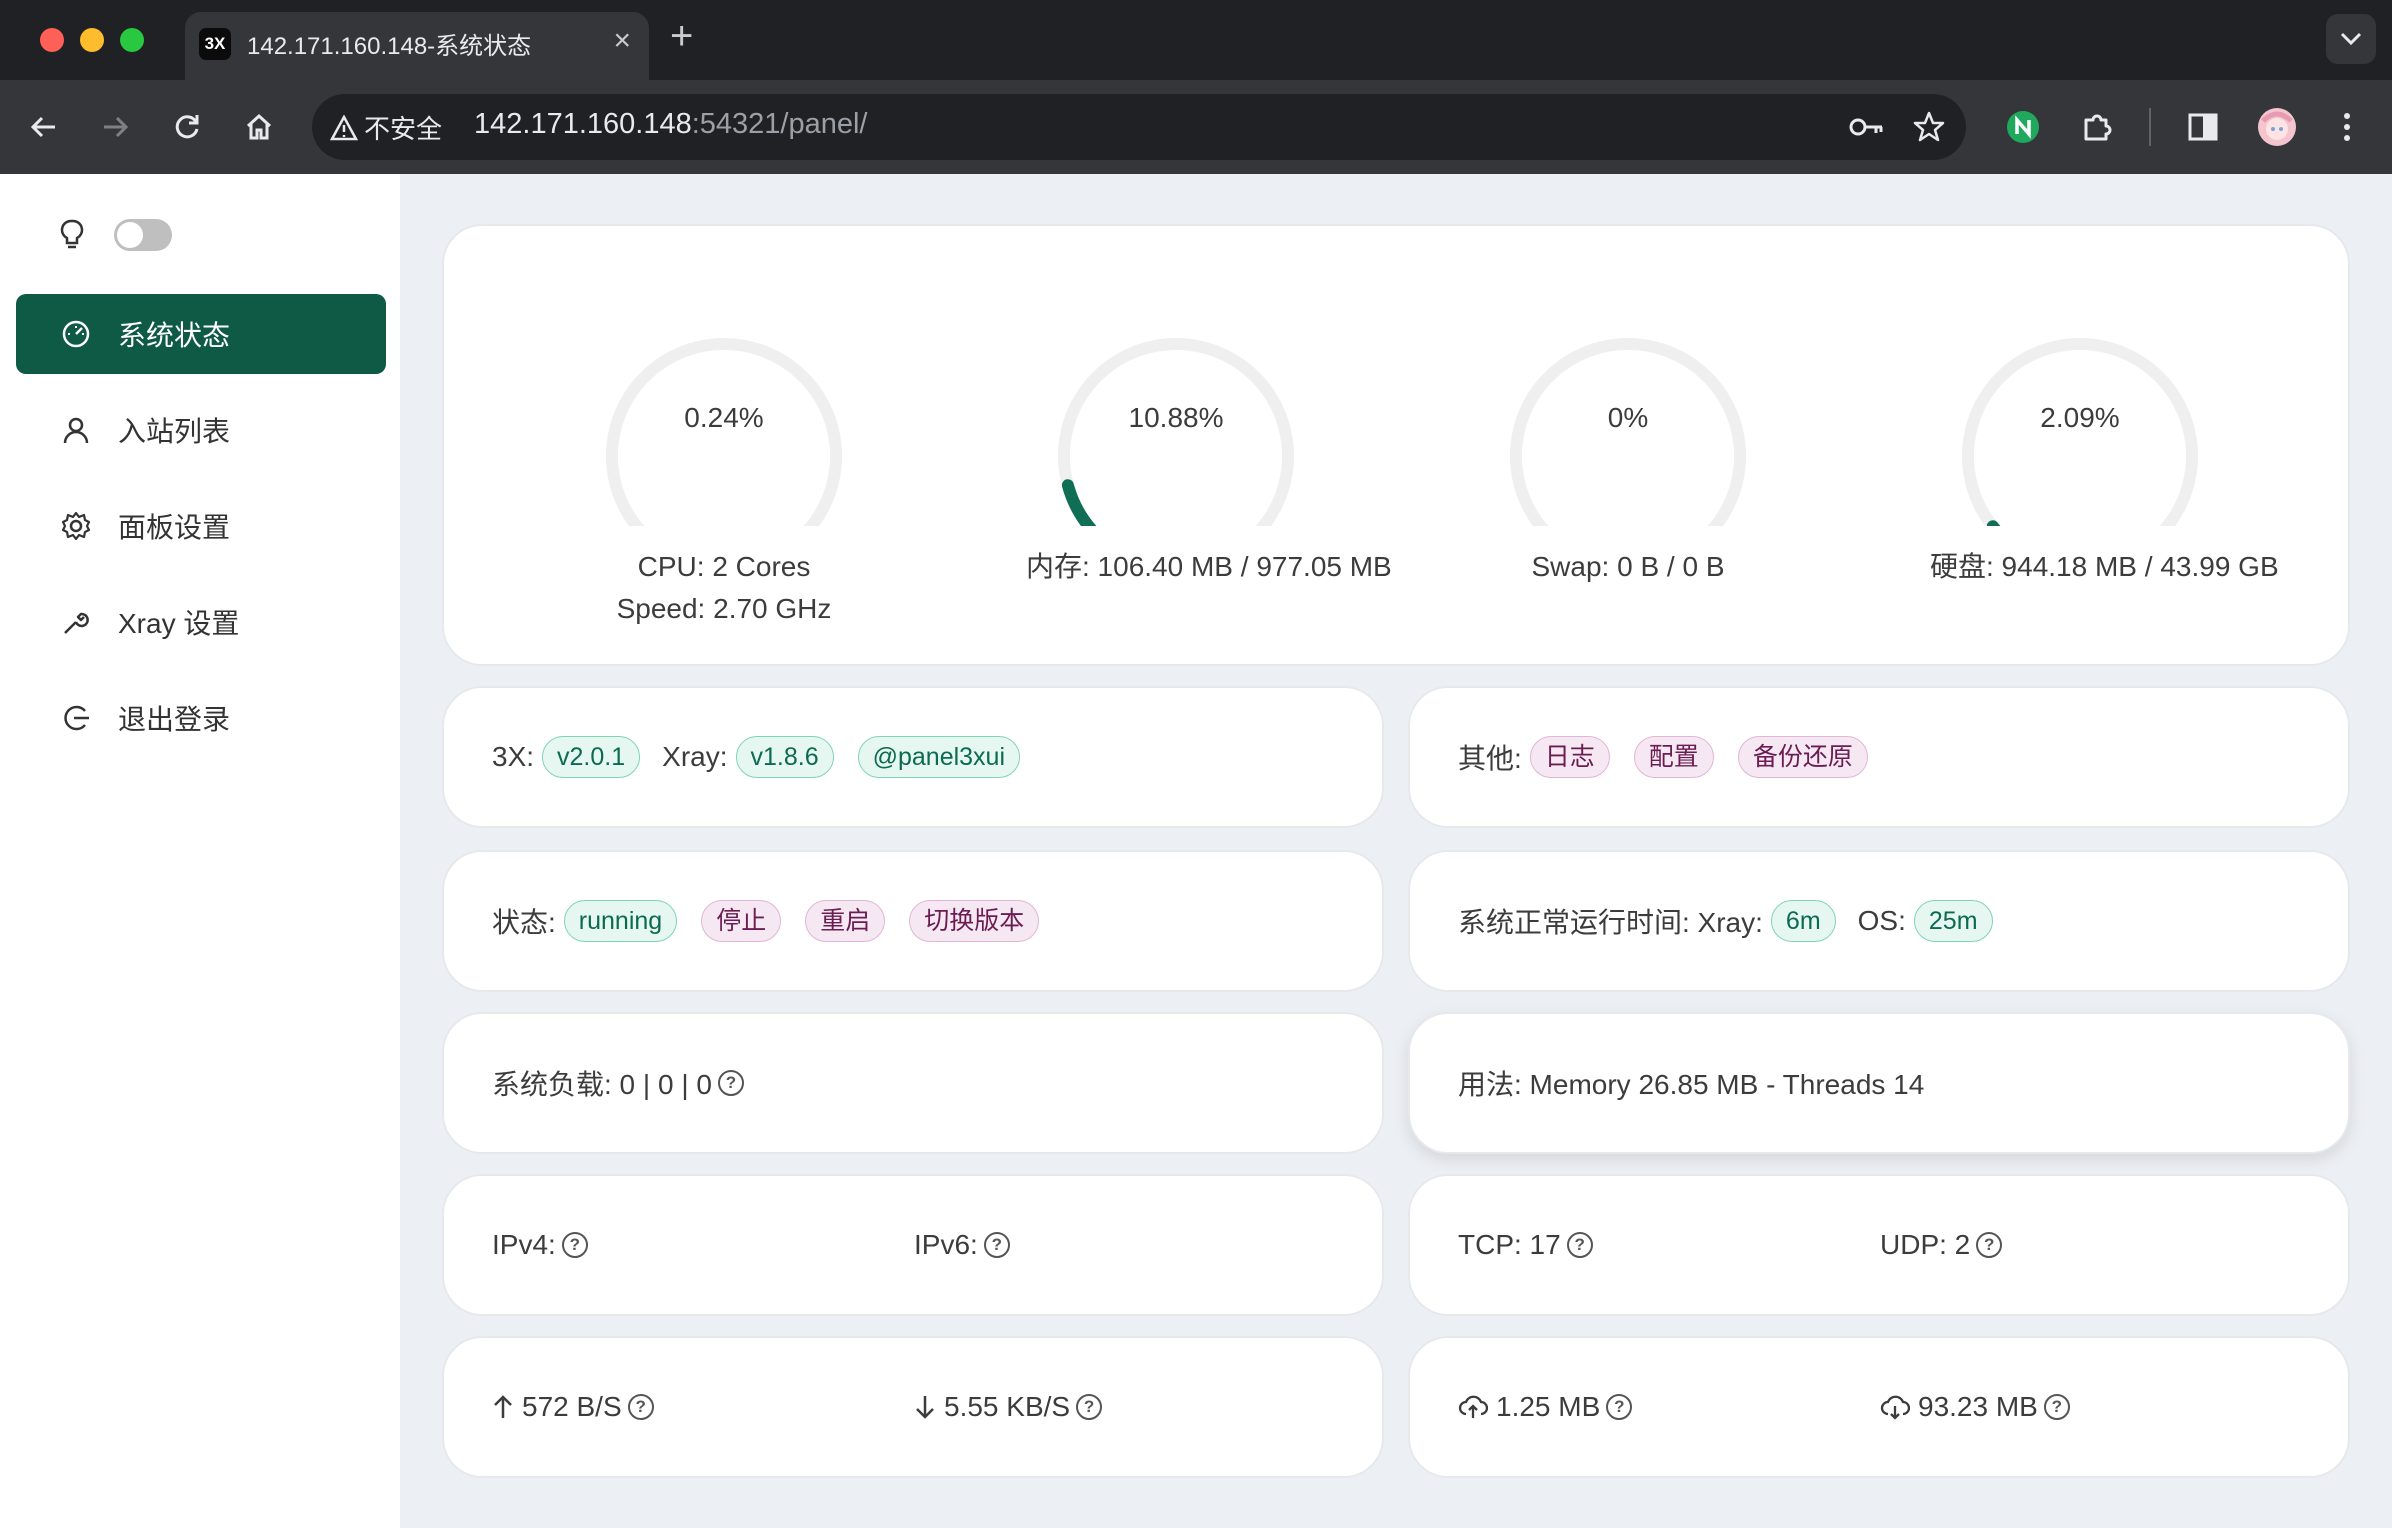 Image resolution: width=2392 pixels, height=1528 pixels. What do you see at coordinates (1879, 757) in the screenshot?
I see `other-card: 其他: 日志 配置 备份还原` at bounding box center [1879, 757].